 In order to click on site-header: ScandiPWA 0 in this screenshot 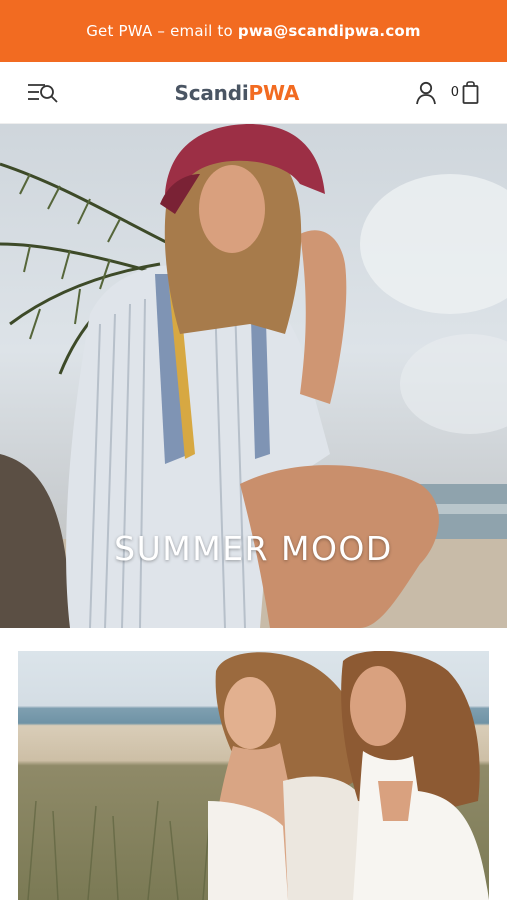, I will do `click(253, 93)`.